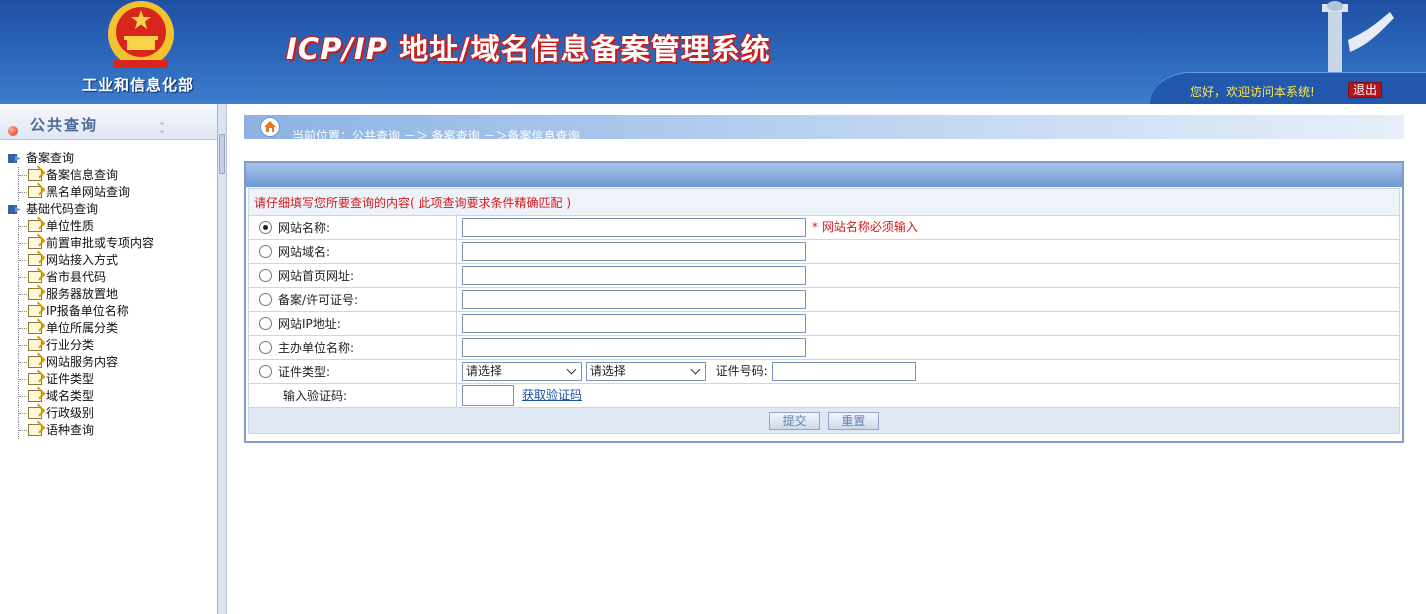 The image size is (1426, 614). I want to click on cert-type-select: 请选择, so click(522, 371).